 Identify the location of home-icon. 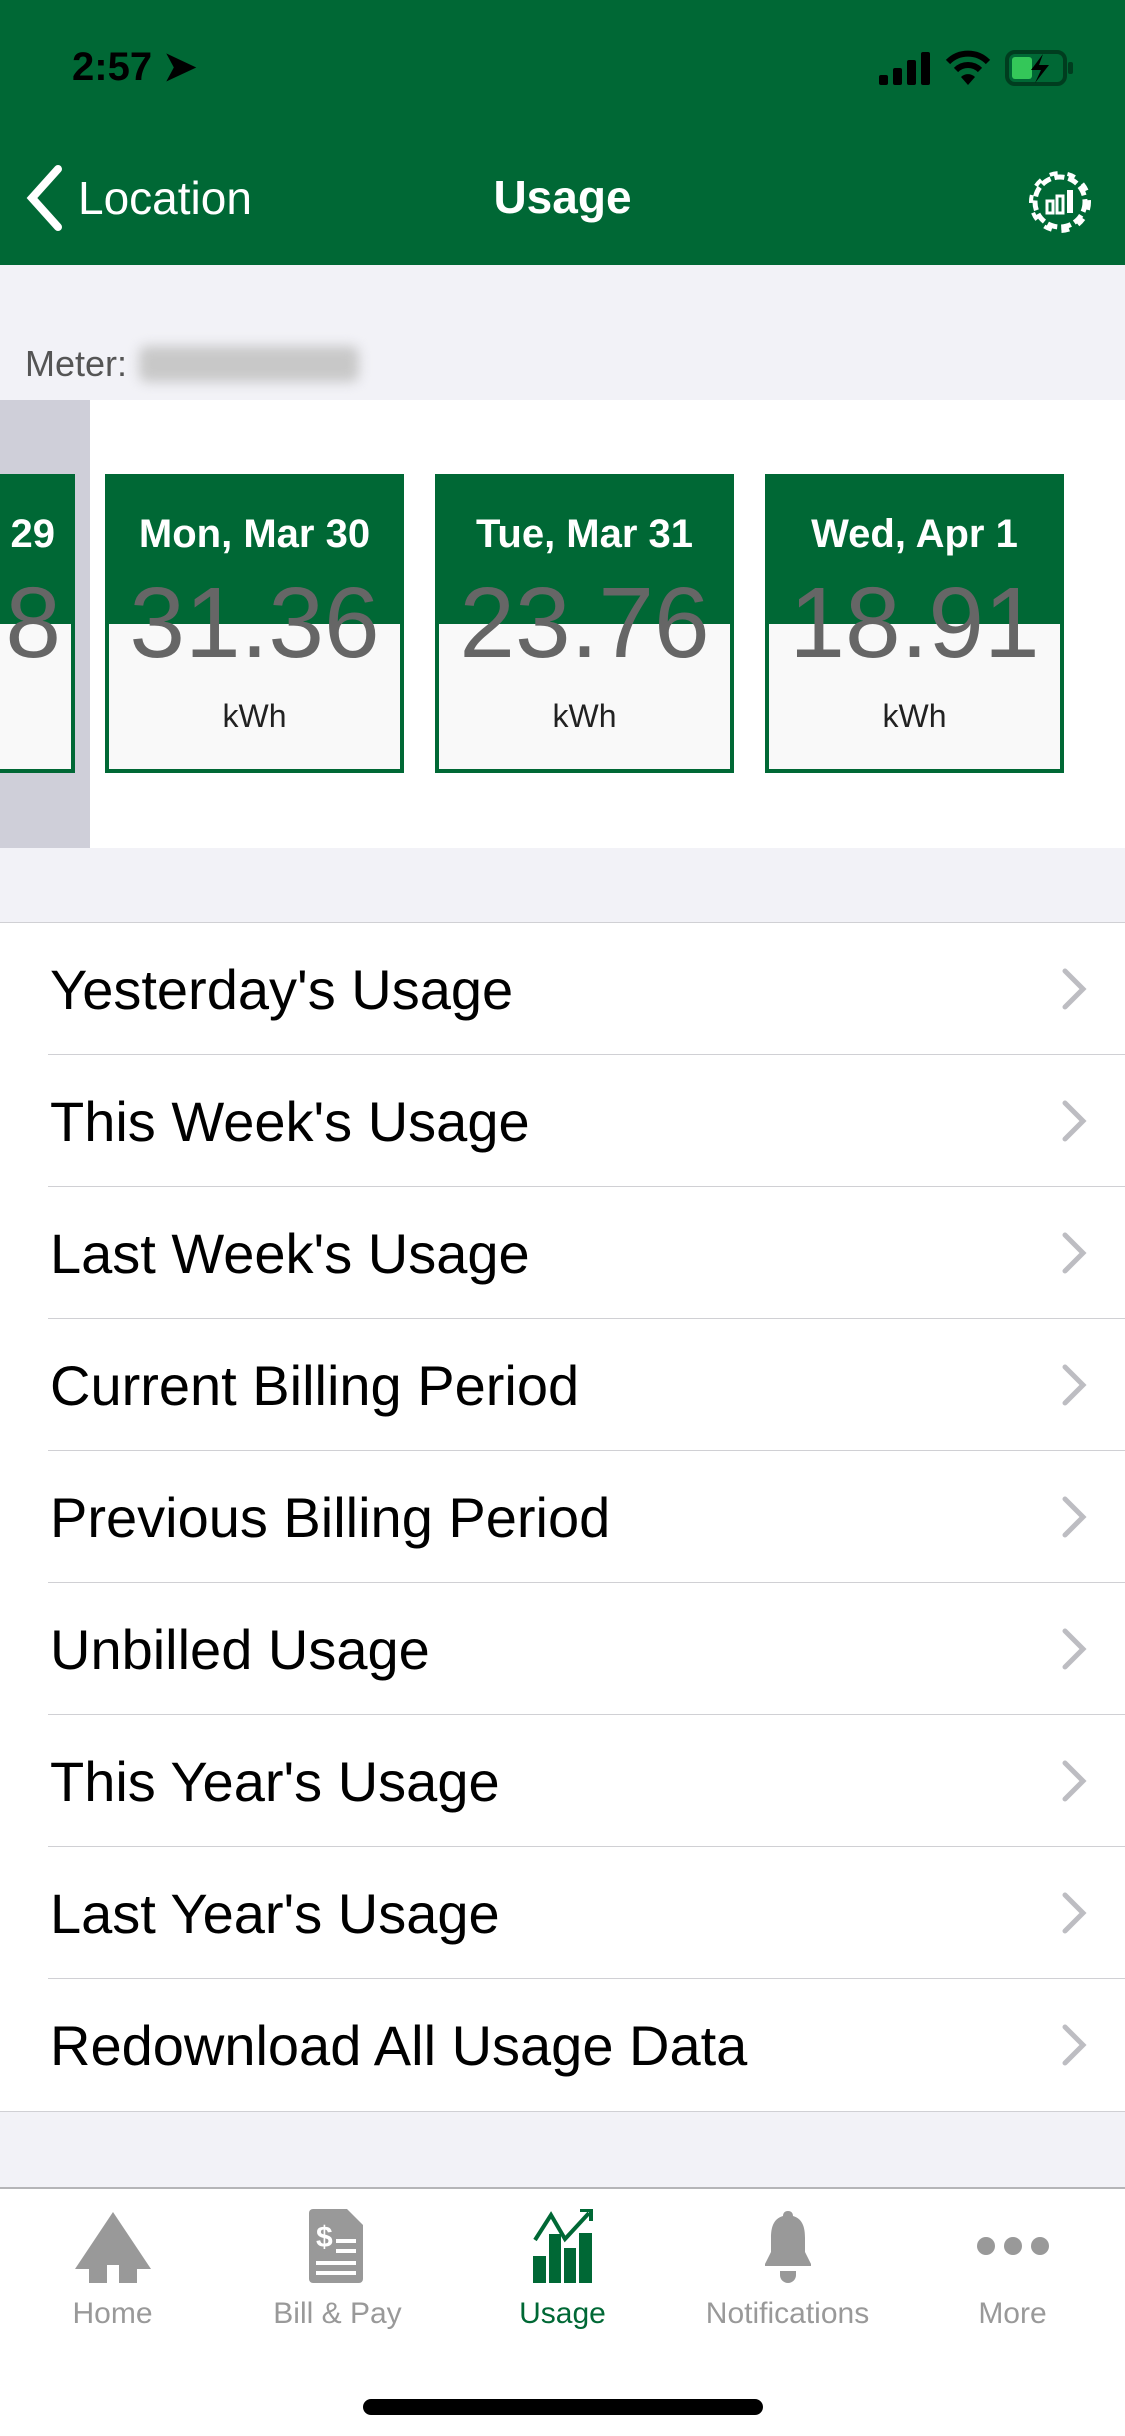
(112, 2247).